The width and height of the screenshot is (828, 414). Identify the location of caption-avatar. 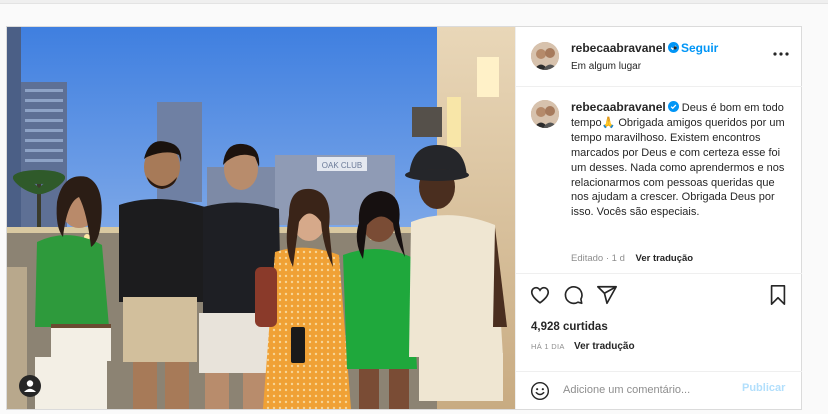
(545, 114).